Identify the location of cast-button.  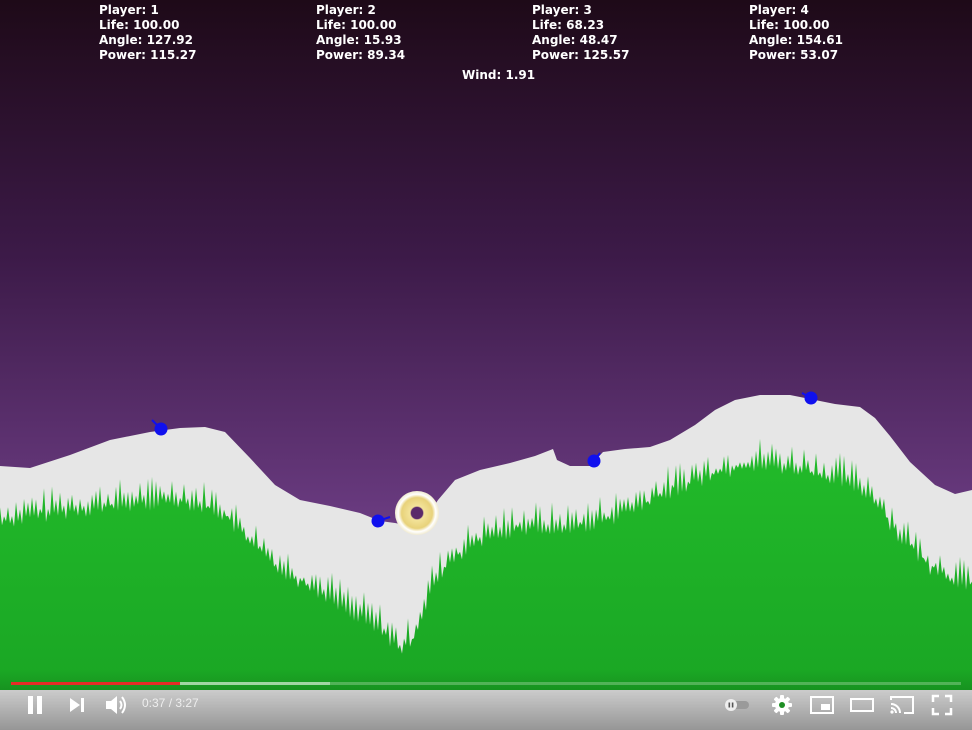
(902, 705).